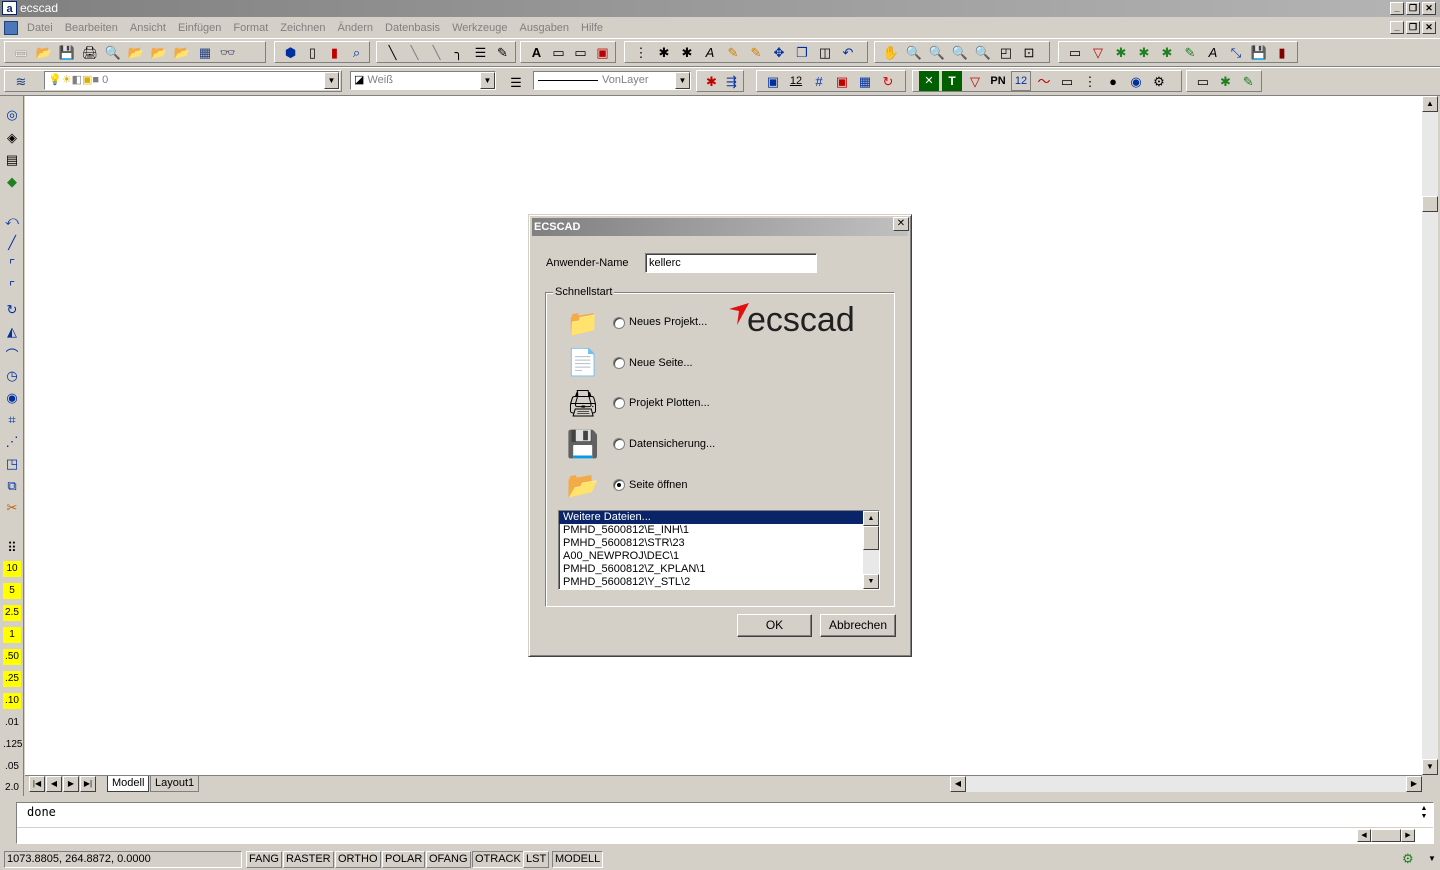  Describe the element at coordinates (12, 442) in the screenshot. I see `explode-icon: ⋰` at that location.